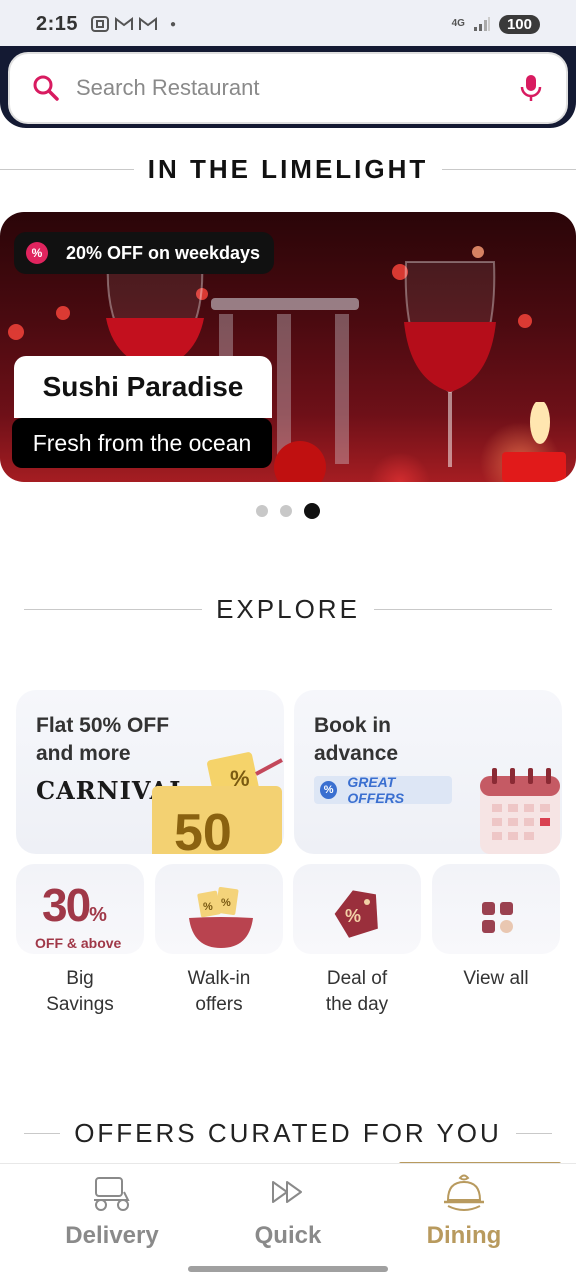  I want to click on screenshot-icon, so click(100, 24).